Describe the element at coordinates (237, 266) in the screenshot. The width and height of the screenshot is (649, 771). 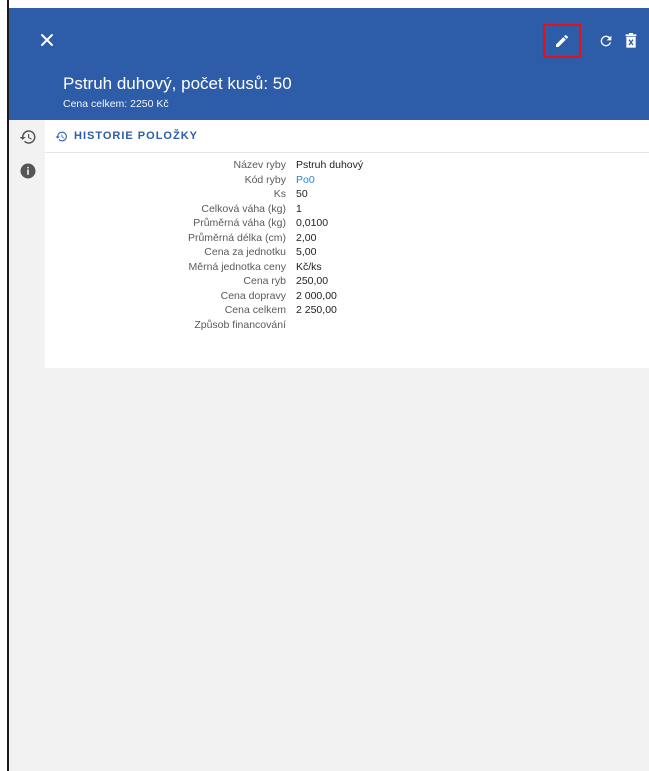
I see `detail-label: Měrná jednotka ceny` at that location.